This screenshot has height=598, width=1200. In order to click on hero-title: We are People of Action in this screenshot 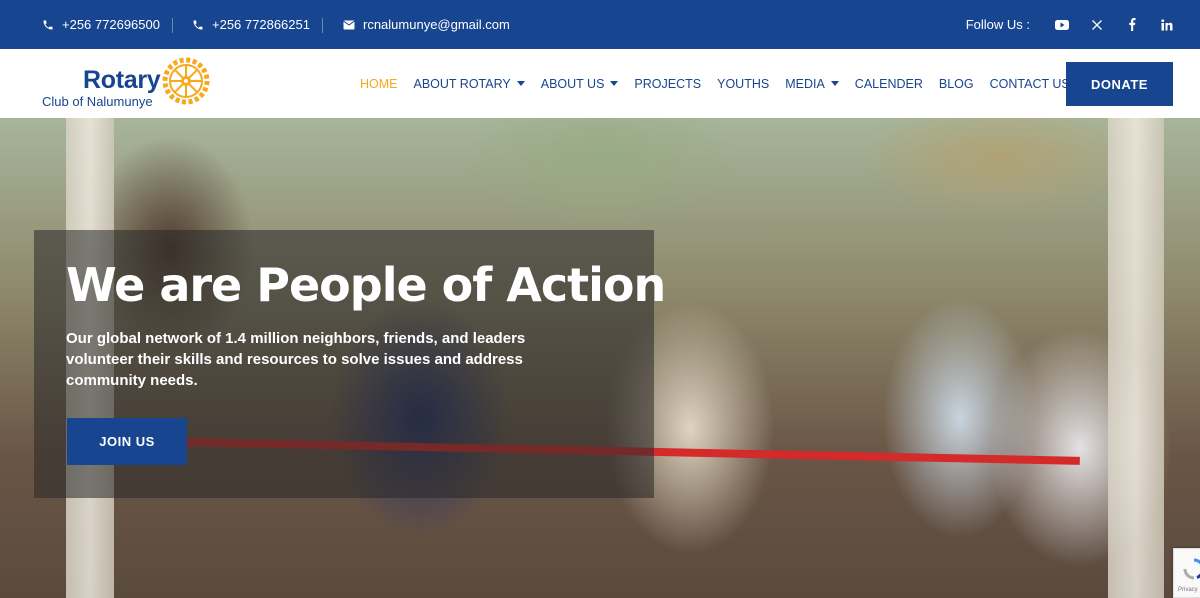, I will do `click(366, 285)`.